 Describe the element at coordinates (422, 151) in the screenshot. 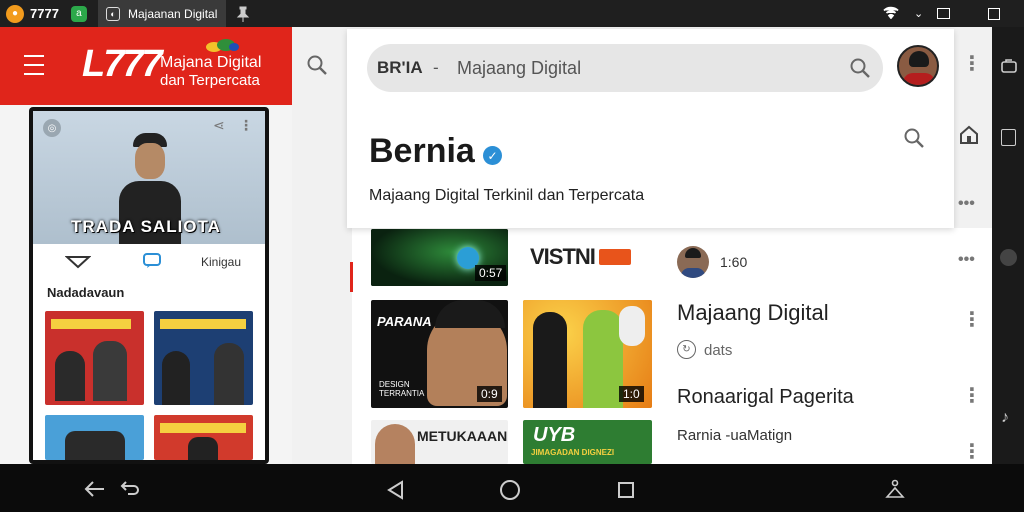

I see `channel-name: Bernia` at that location.